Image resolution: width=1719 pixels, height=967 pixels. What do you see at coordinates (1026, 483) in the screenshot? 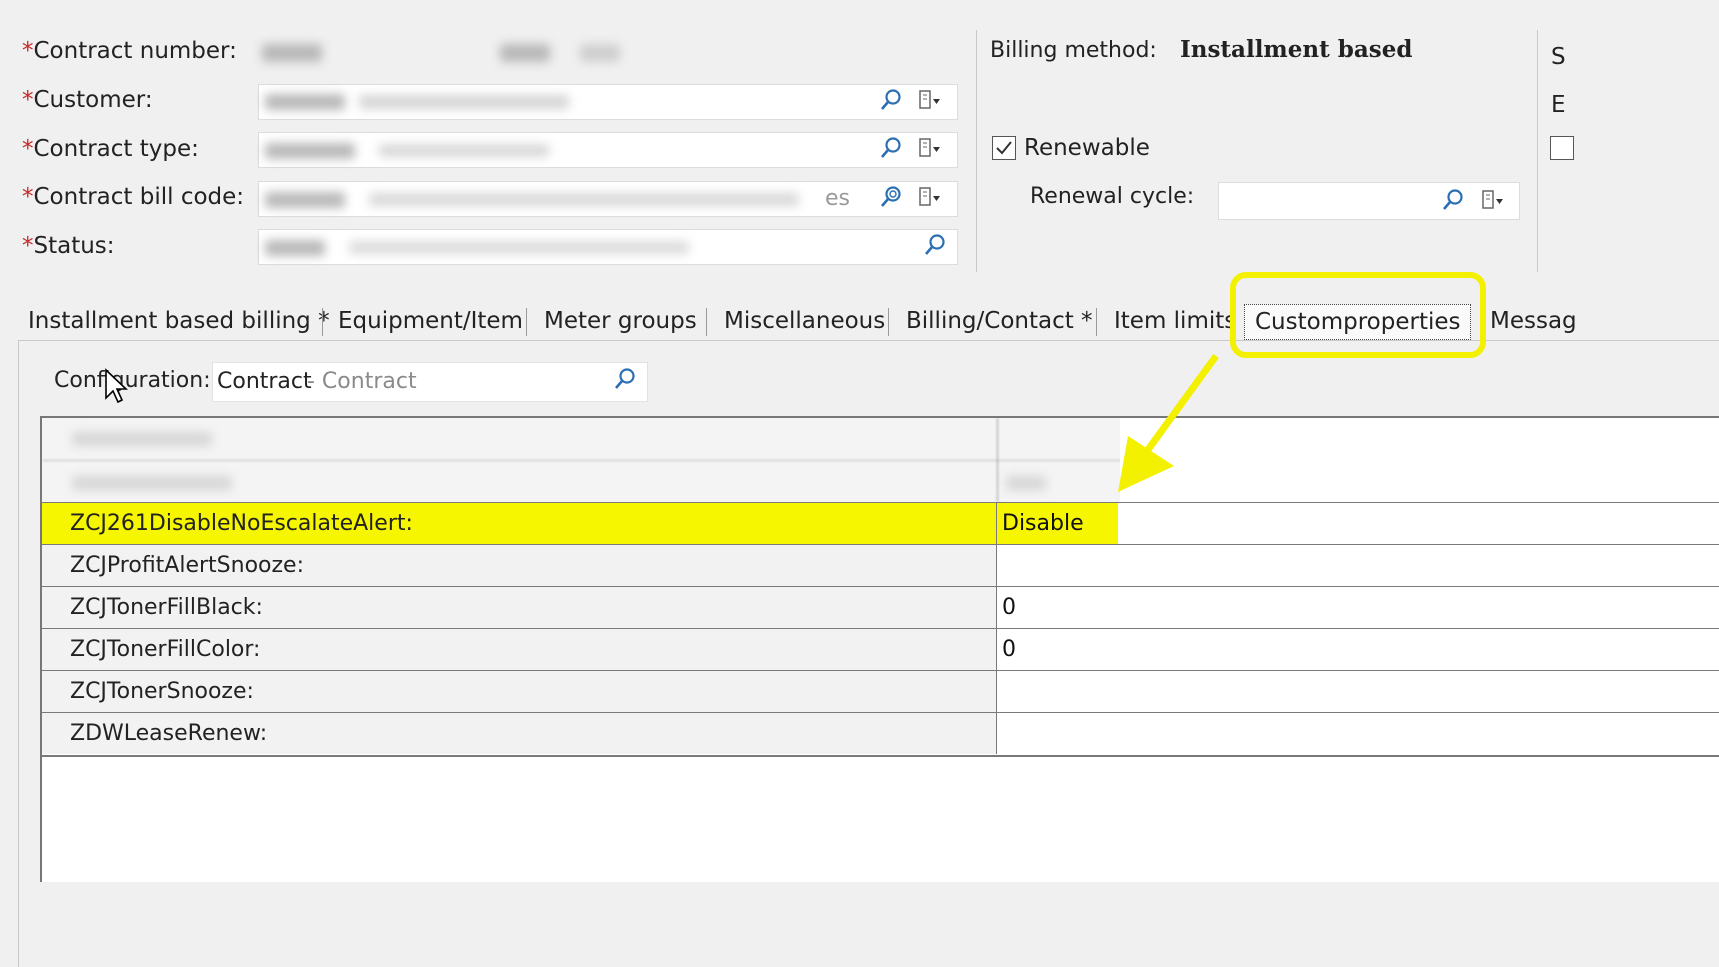
I see `hidden-row-2-value-blurred` at bounding box center [1026, 483].